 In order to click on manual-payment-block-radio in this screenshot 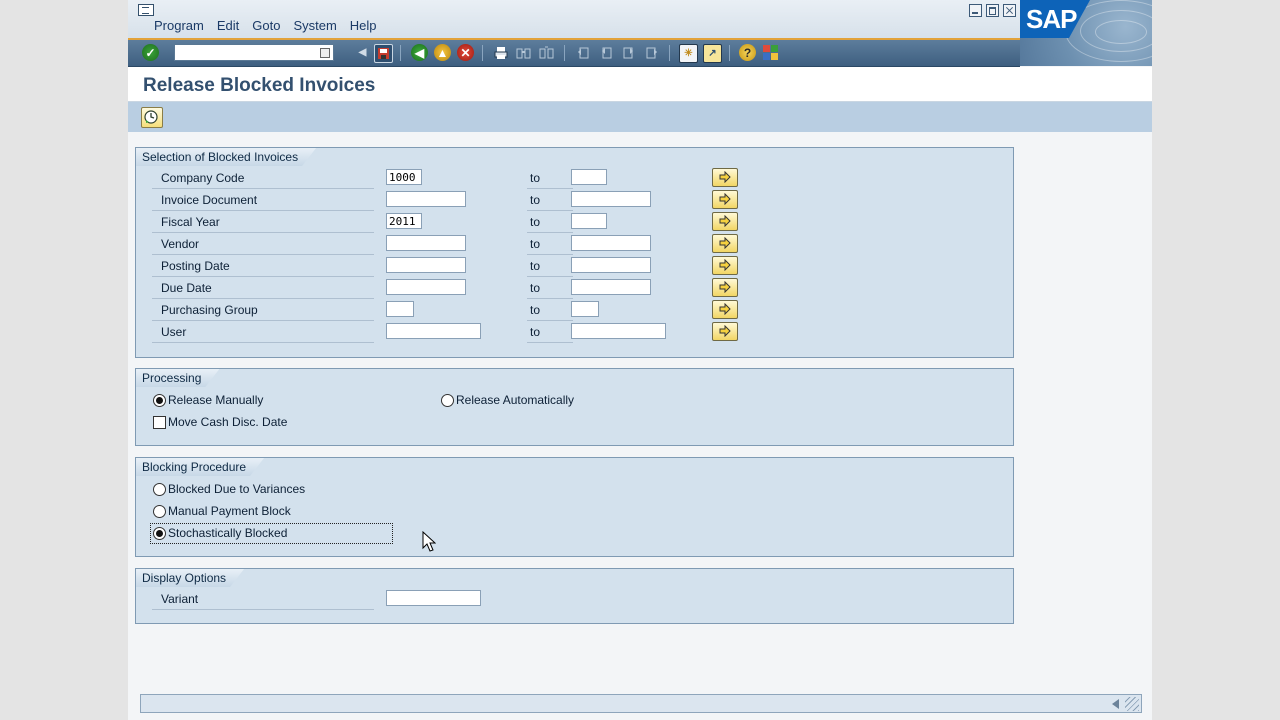, I will do `click(159, 511)`.